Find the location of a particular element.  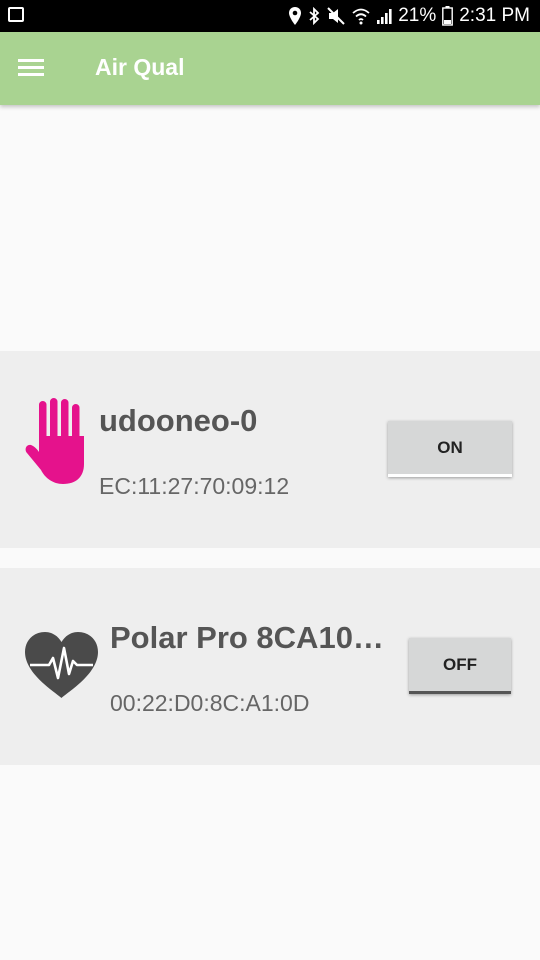

app-toolbar: Air Qual is located at coordinates (270, 68).